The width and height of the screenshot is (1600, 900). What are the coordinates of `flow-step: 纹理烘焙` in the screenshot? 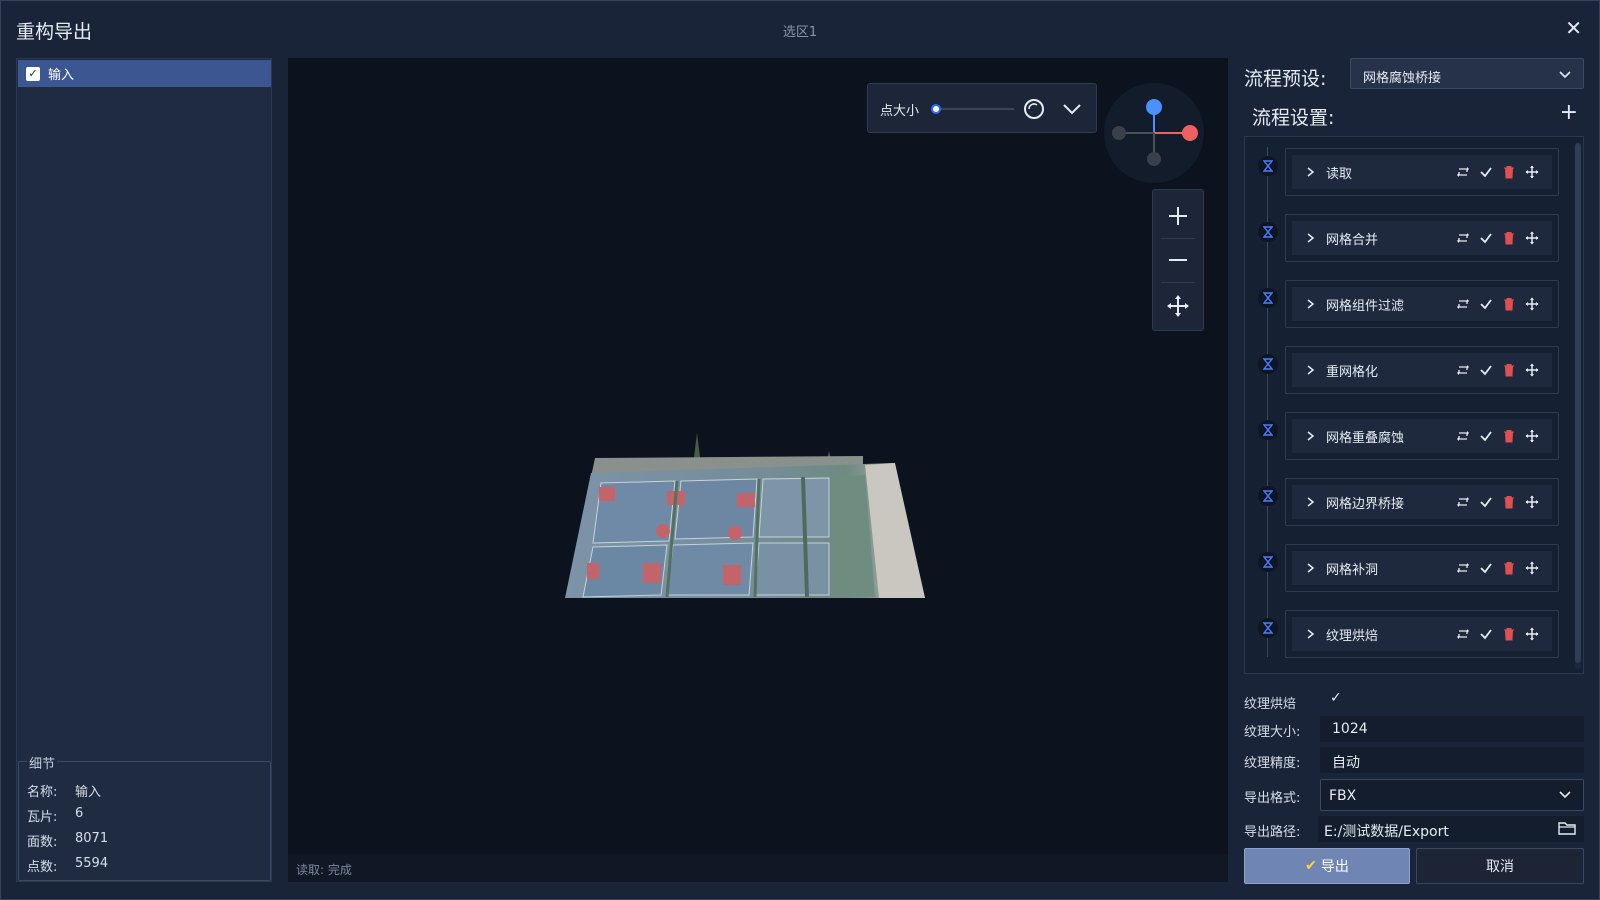 It's located at (1422, 634).